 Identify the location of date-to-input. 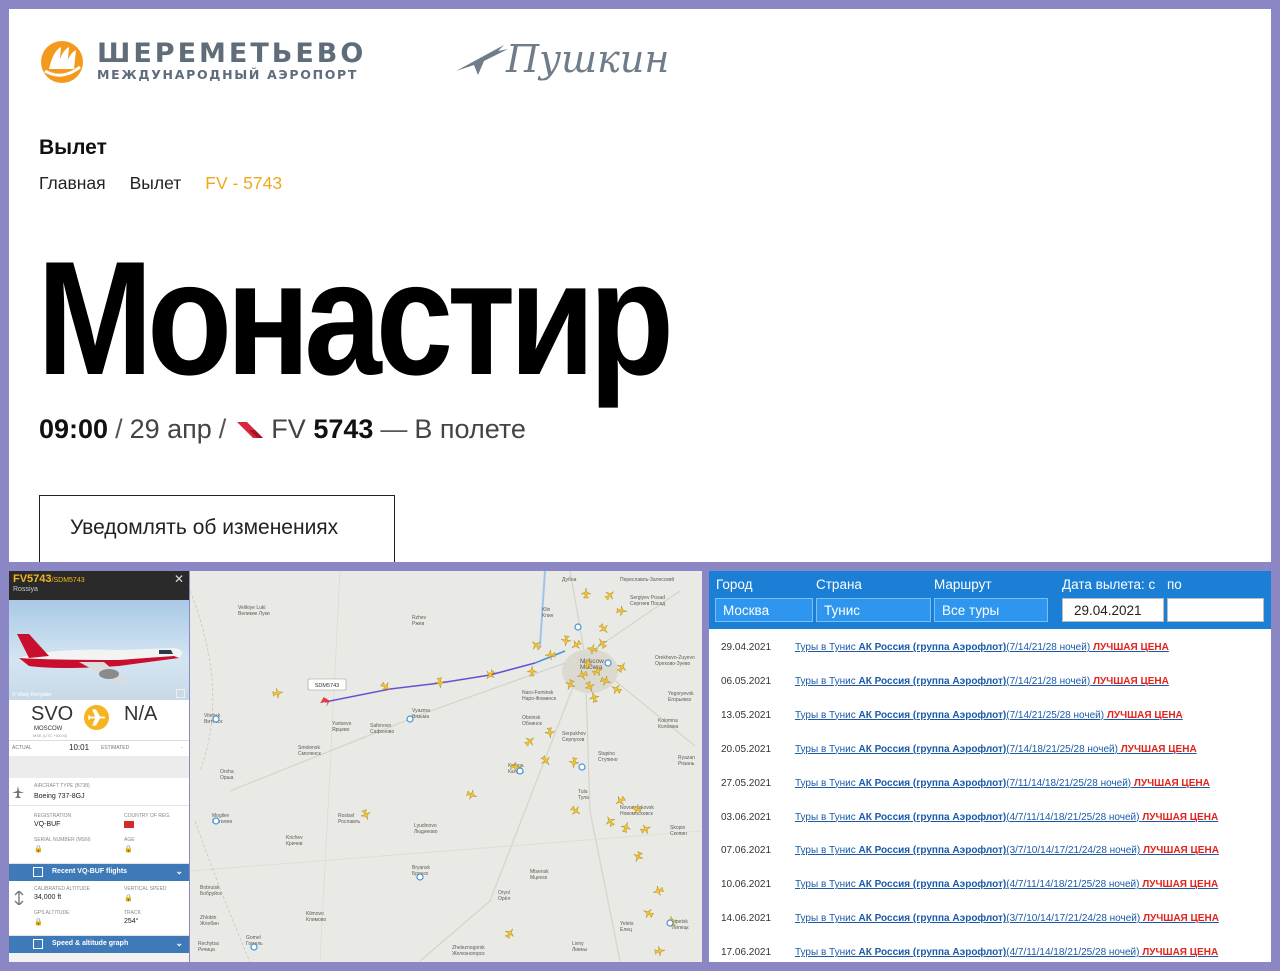
(1215, 610).